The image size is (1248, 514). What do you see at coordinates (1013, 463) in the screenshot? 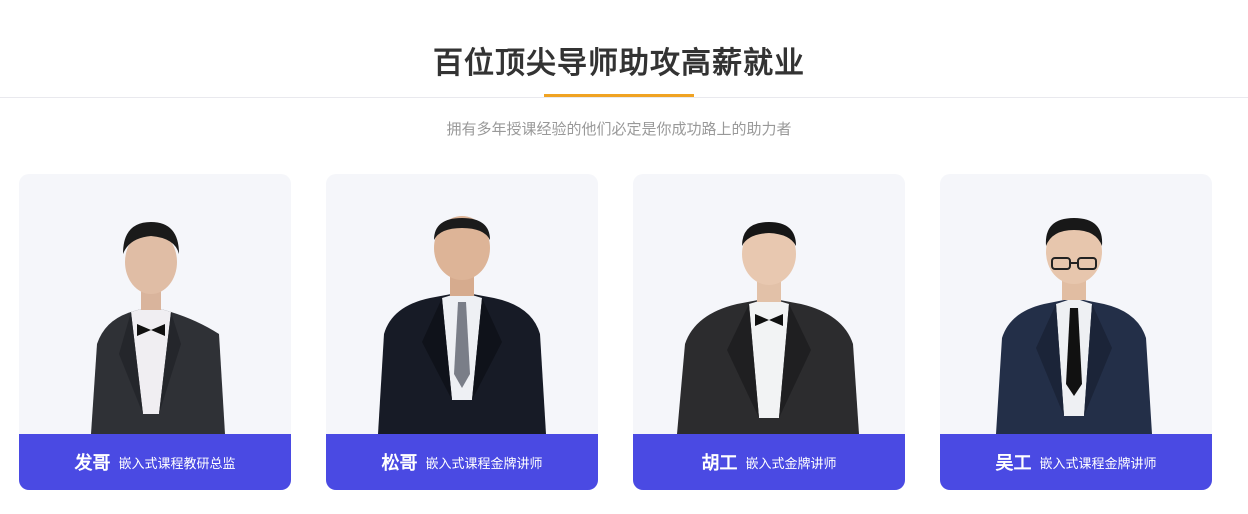
I see `teacher-name: 吴工` at bounding box center [1013, 463].